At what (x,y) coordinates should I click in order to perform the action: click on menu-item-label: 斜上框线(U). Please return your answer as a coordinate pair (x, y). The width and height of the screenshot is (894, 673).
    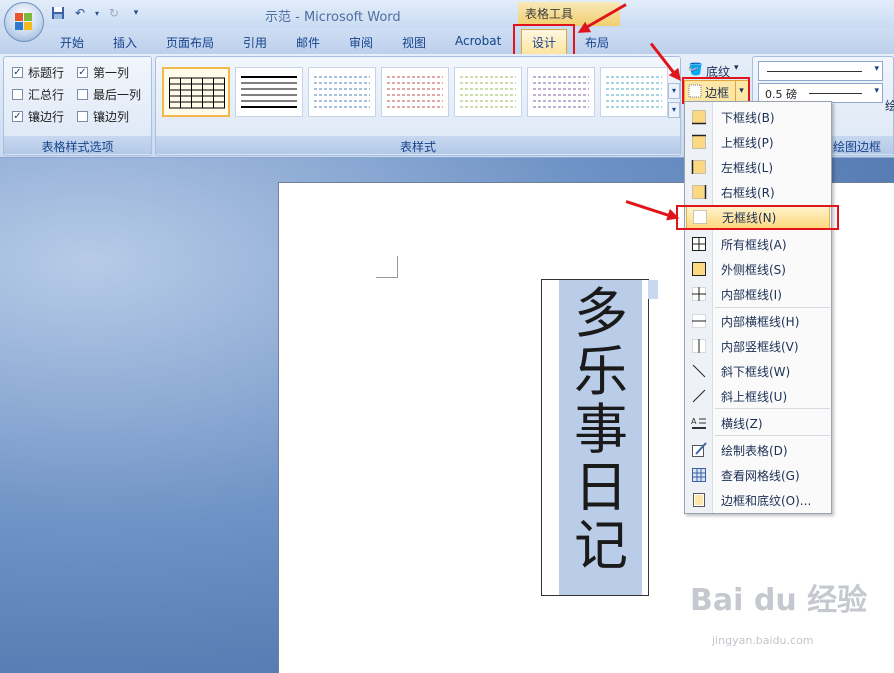
    Looking at the image, I should click on (754, 396).